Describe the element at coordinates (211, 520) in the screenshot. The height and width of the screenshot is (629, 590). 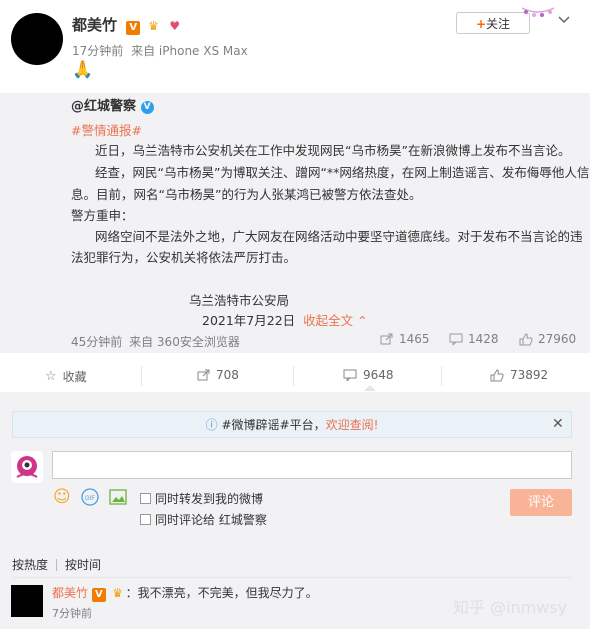
I see `option-label: 同时评论给 红城警察` at that location.